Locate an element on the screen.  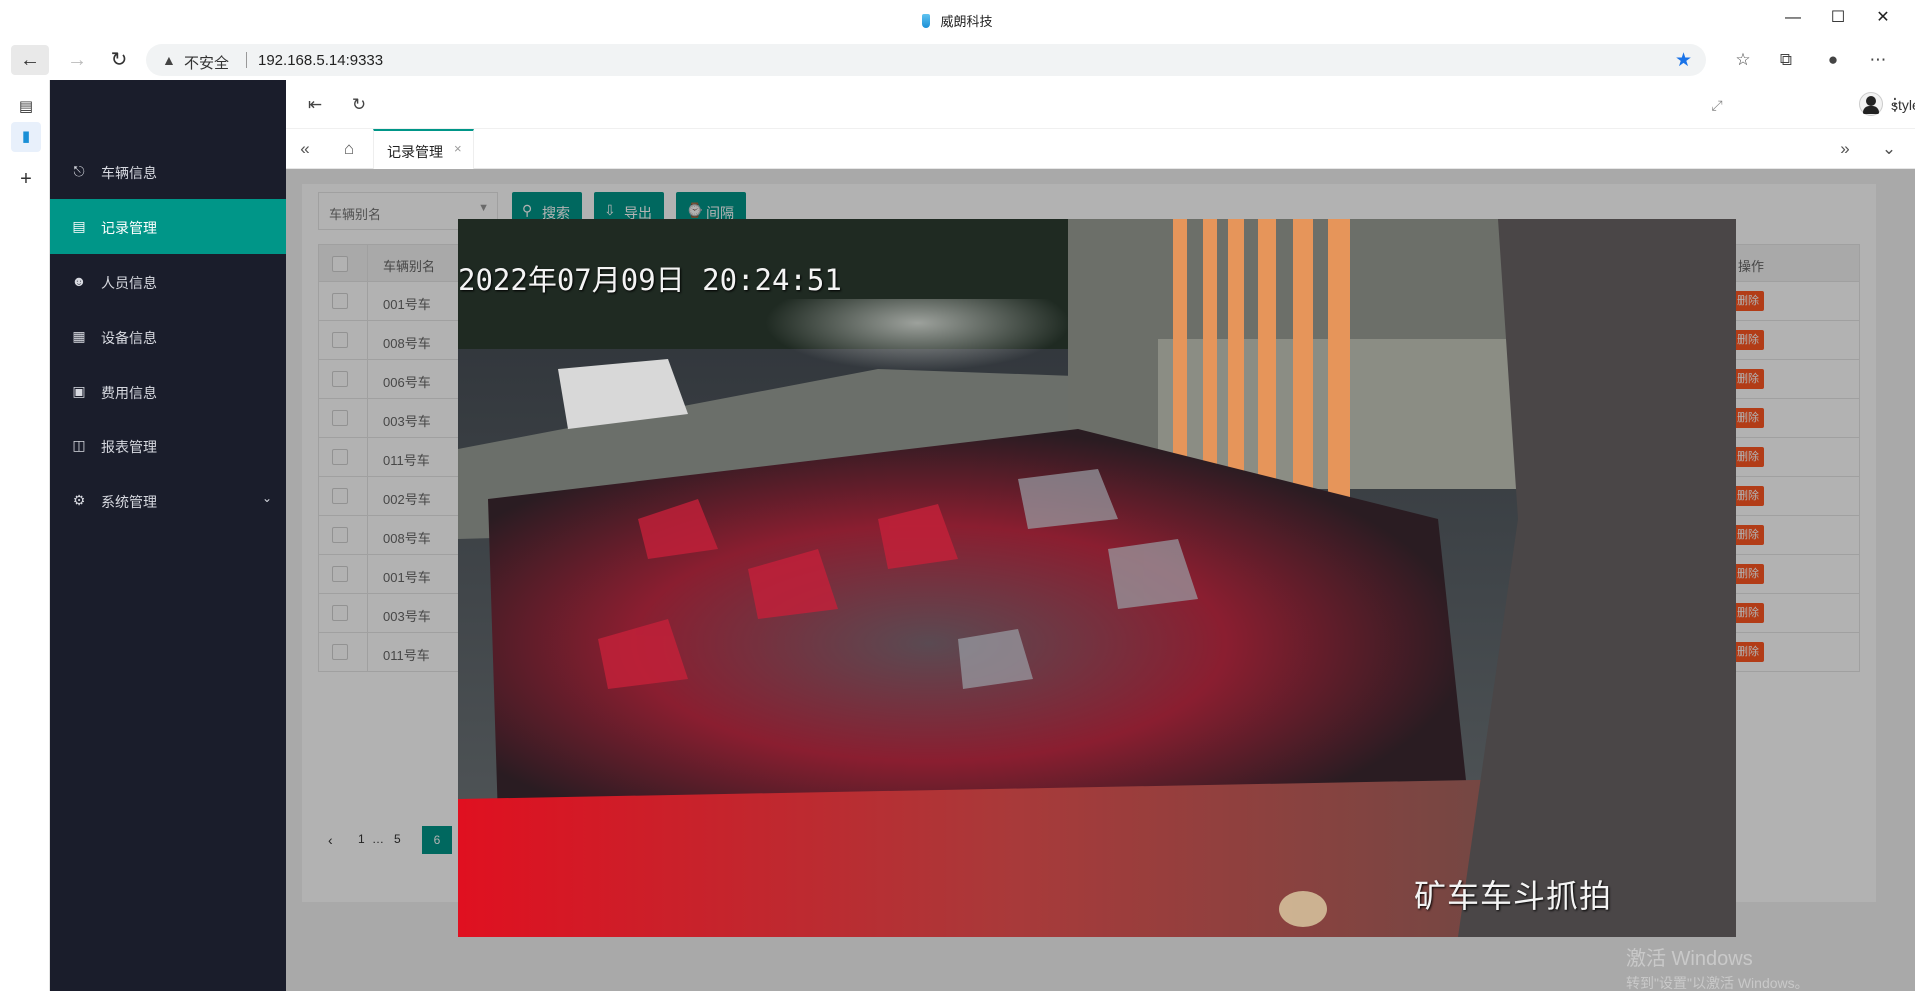
url-text: 192.168.5.14:9333 is located at coordinates (320, 60).